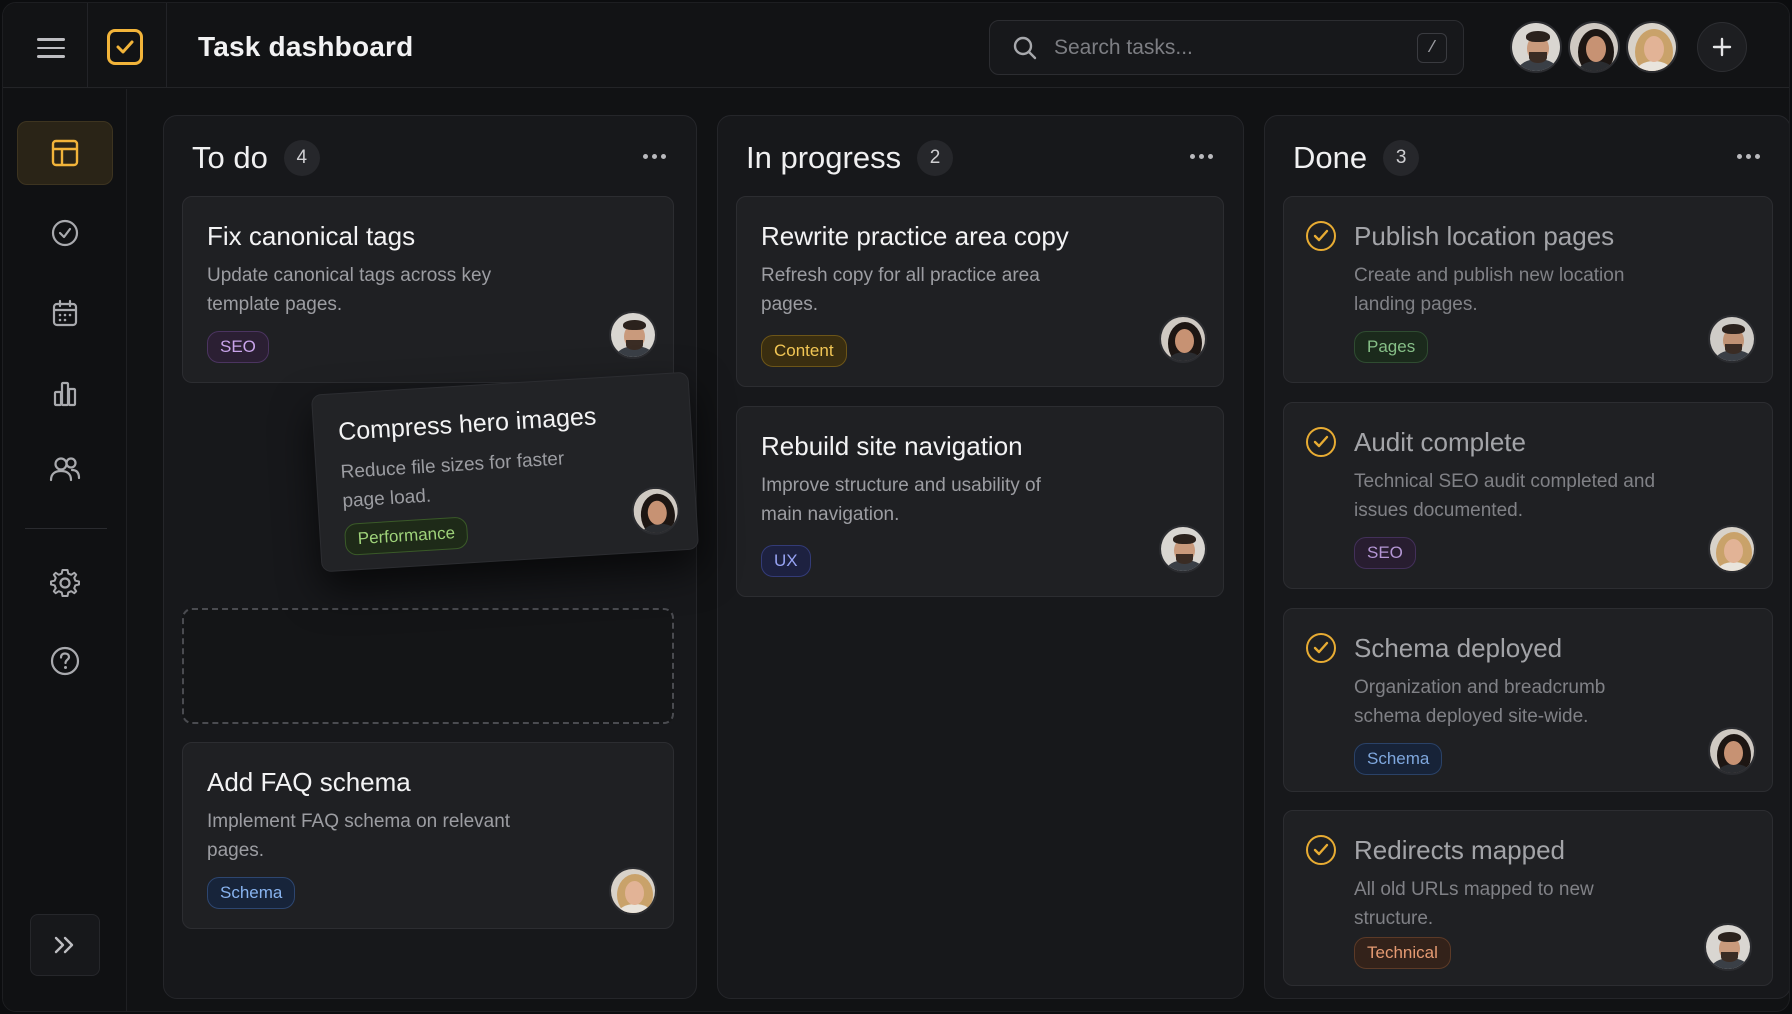 This screenshot has height=1014, width=1792. I want to click on column-header: In progress 2, so click(850, 158).